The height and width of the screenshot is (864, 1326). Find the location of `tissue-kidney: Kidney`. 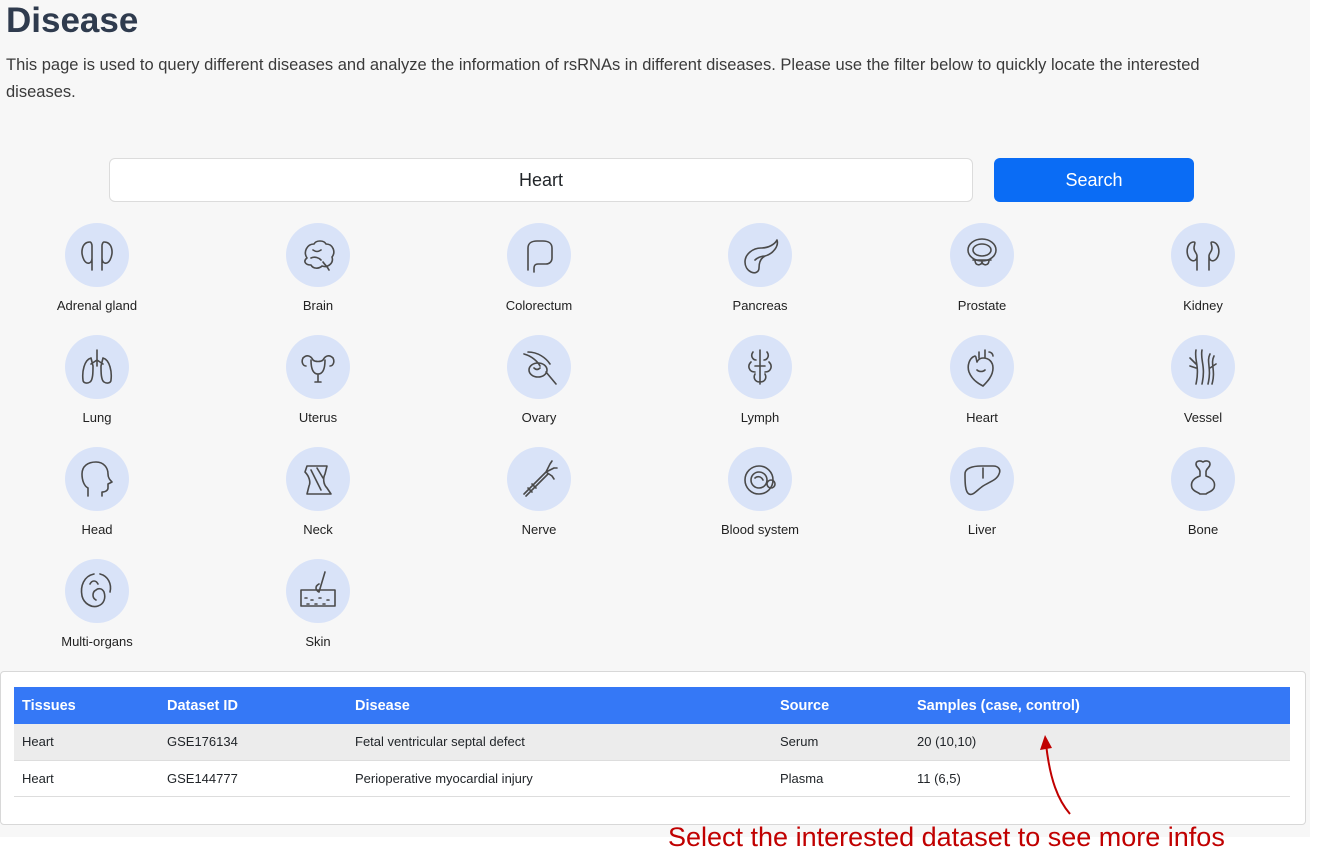

tissue-kidney: Kidney is located at coordinates (1203, 268).